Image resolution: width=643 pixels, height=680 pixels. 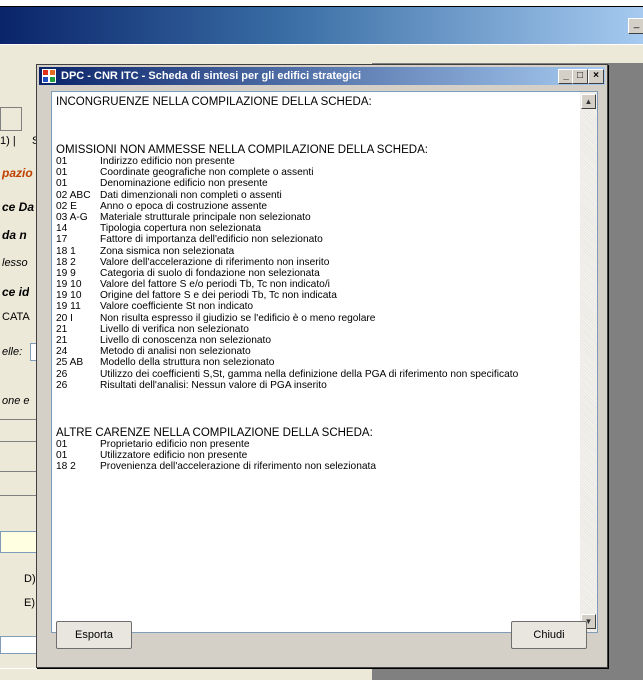 I want to click on item-text: Denominazione edificio non presente, so click(x=184, y=184).